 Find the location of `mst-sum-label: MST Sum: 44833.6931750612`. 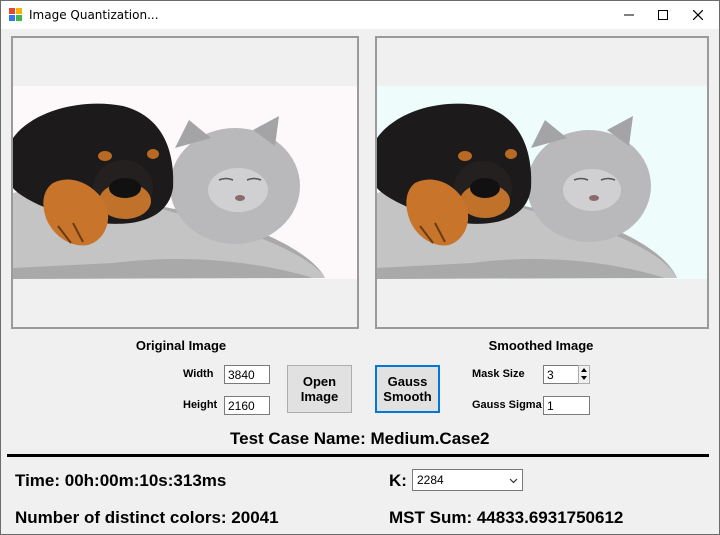

mst-sum-label: MST Sum: 44833.6931750612 is located at coordinates (506, 517).